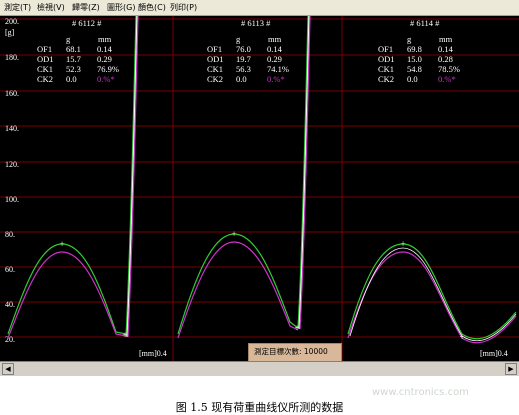 The image size is (519, 415). What do you see at coordinates (243, 59) in the screenshot?
I see `row-g: 19.7` at bounding box center [243, 59].